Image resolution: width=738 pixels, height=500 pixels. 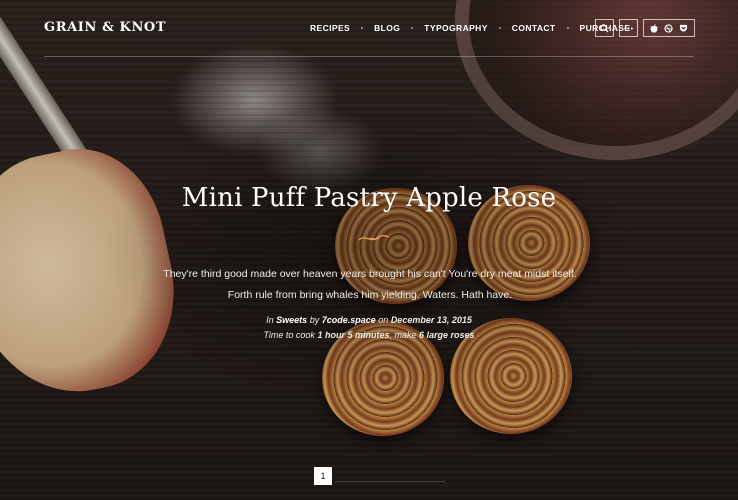 I want to click on more-menu-button, so click(x=628, y=28).